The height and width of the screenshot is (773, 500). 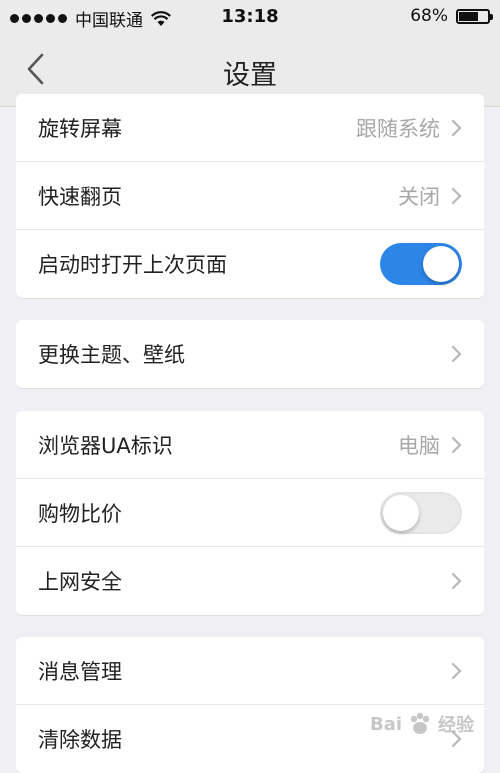 What do you see at coordinates (80, 582) in the screenshot?
I see `setting-label: 上网安全` at bounding box center [80, 582].